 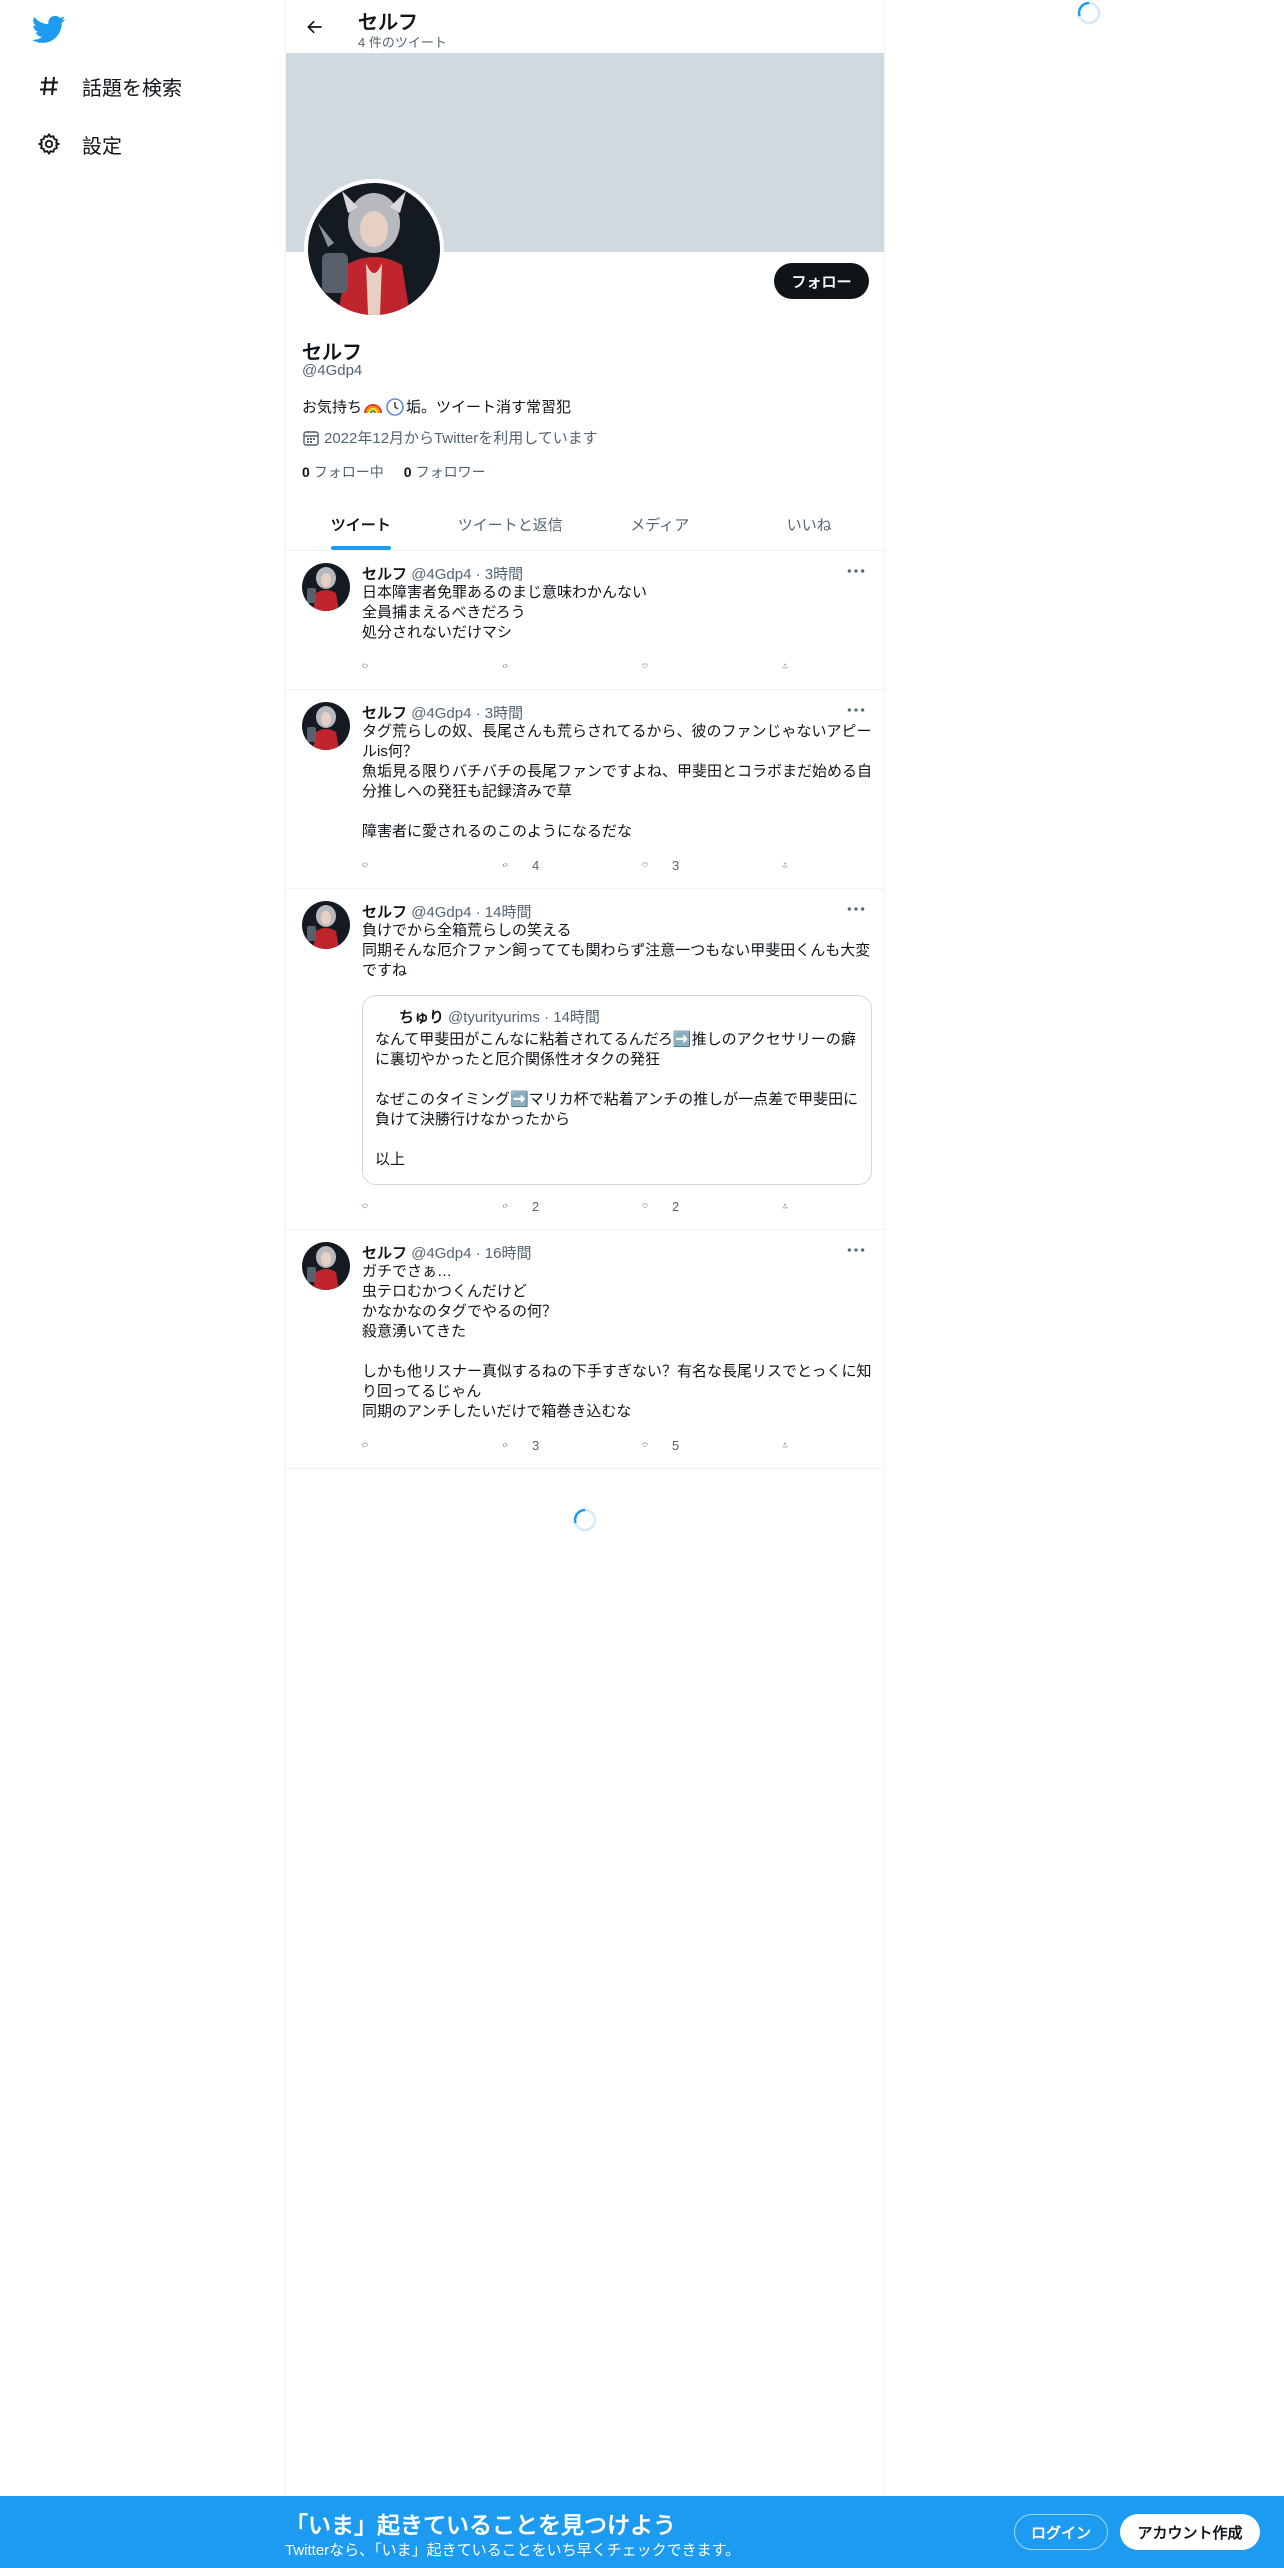 I want to click on like-count: 2, so click(x=676, y=1206).